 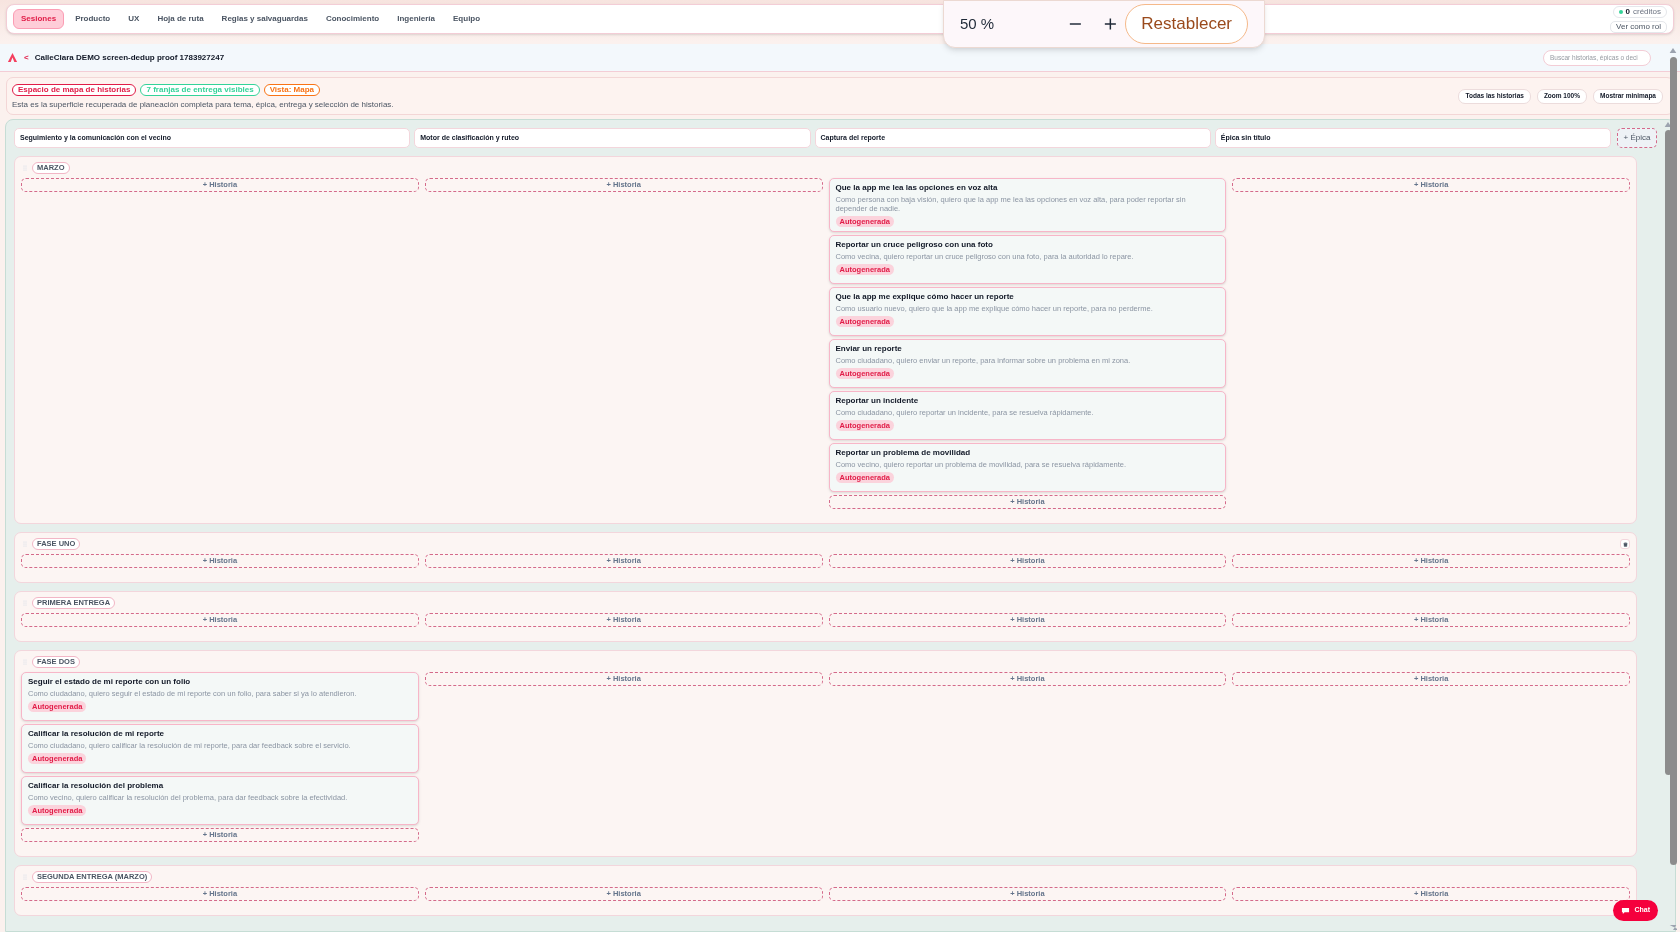 I want to click on speech-bubble-icon, so click(x=1626, y=910).